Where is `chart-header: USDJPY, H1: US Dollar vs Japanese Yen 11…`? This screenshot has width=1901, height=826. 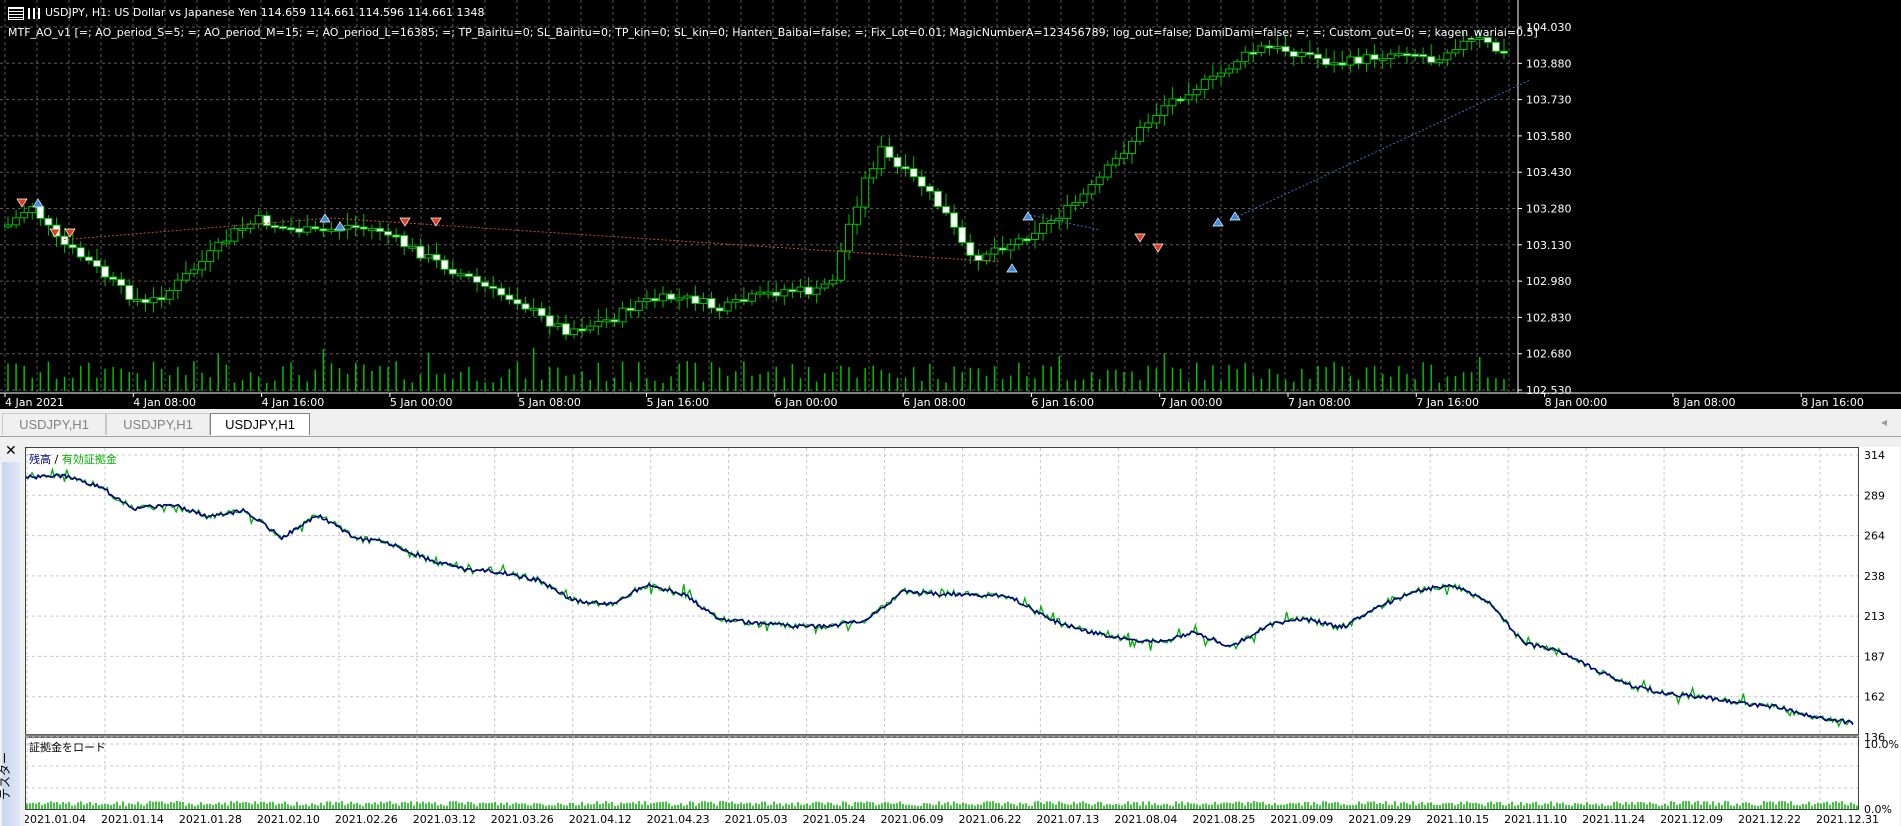
chart-header: USDJPY, H1: US Dollar vs Japanese Yen 11… is located at coordinates (246, 13).